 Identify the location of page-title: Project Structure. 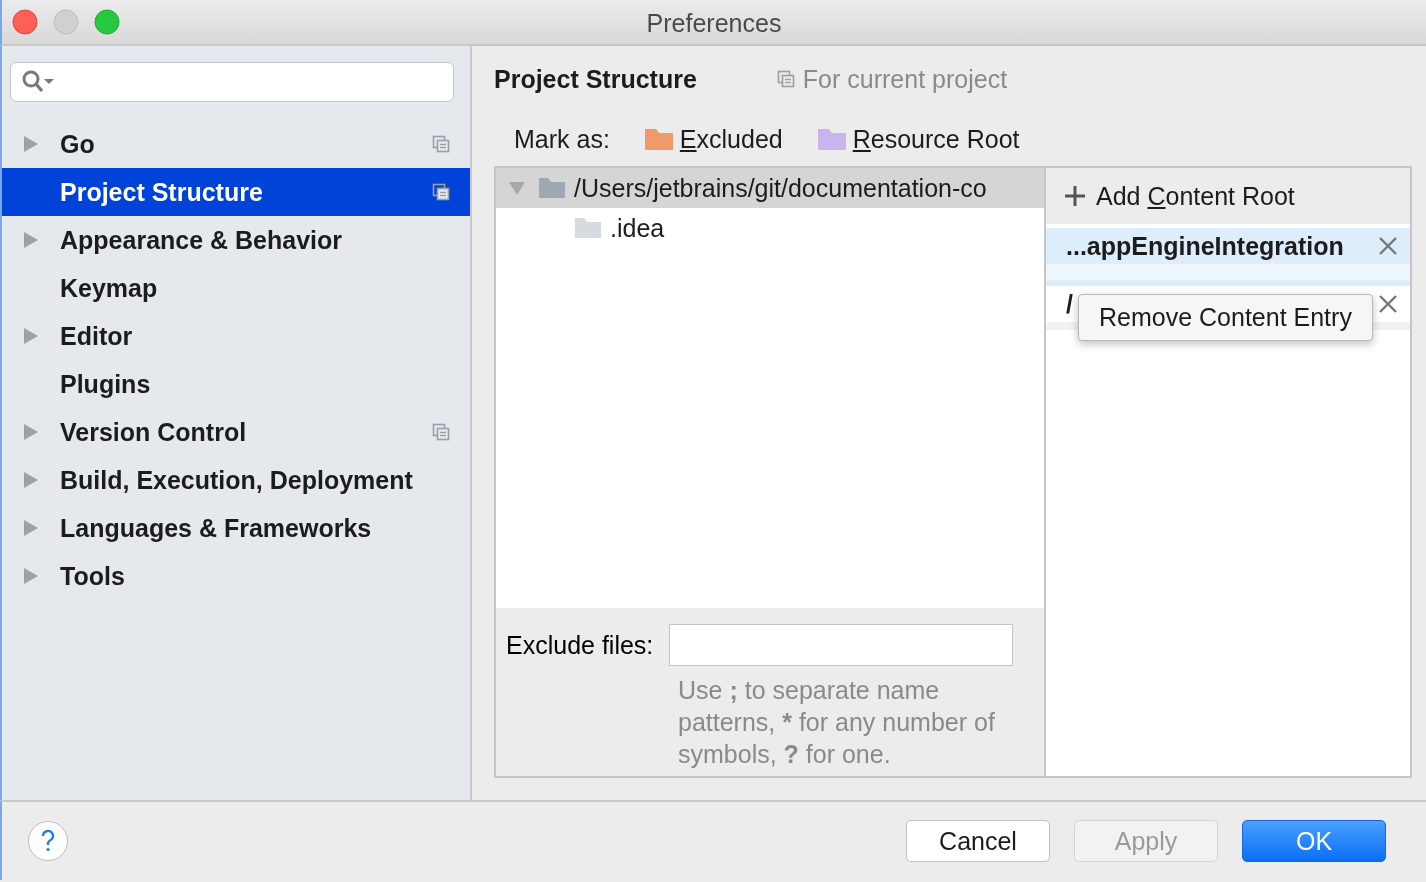
(595, 79).